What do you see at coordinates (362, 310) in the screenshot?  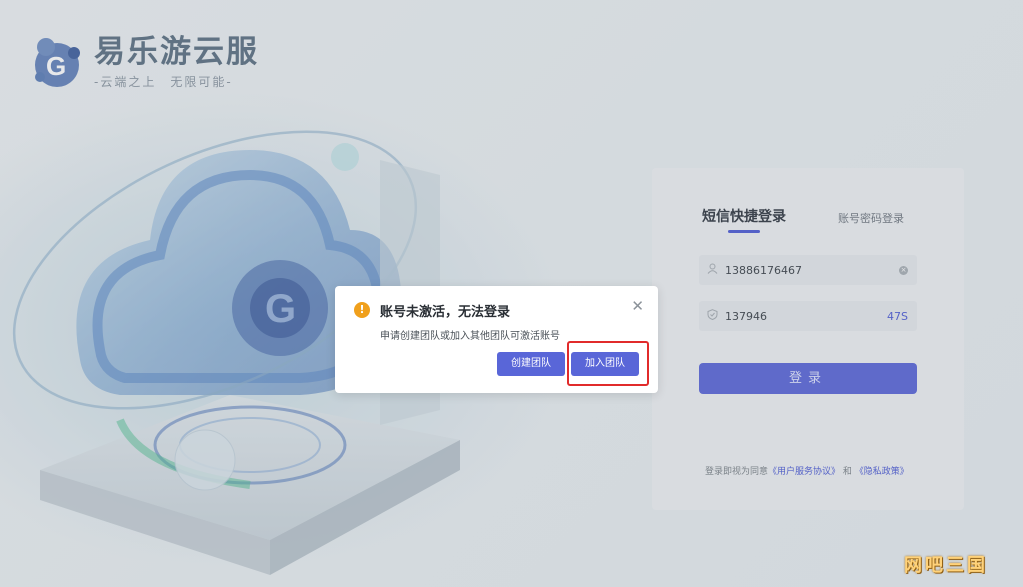 I see `warning-icon: !` at bounding box center [362, 310].